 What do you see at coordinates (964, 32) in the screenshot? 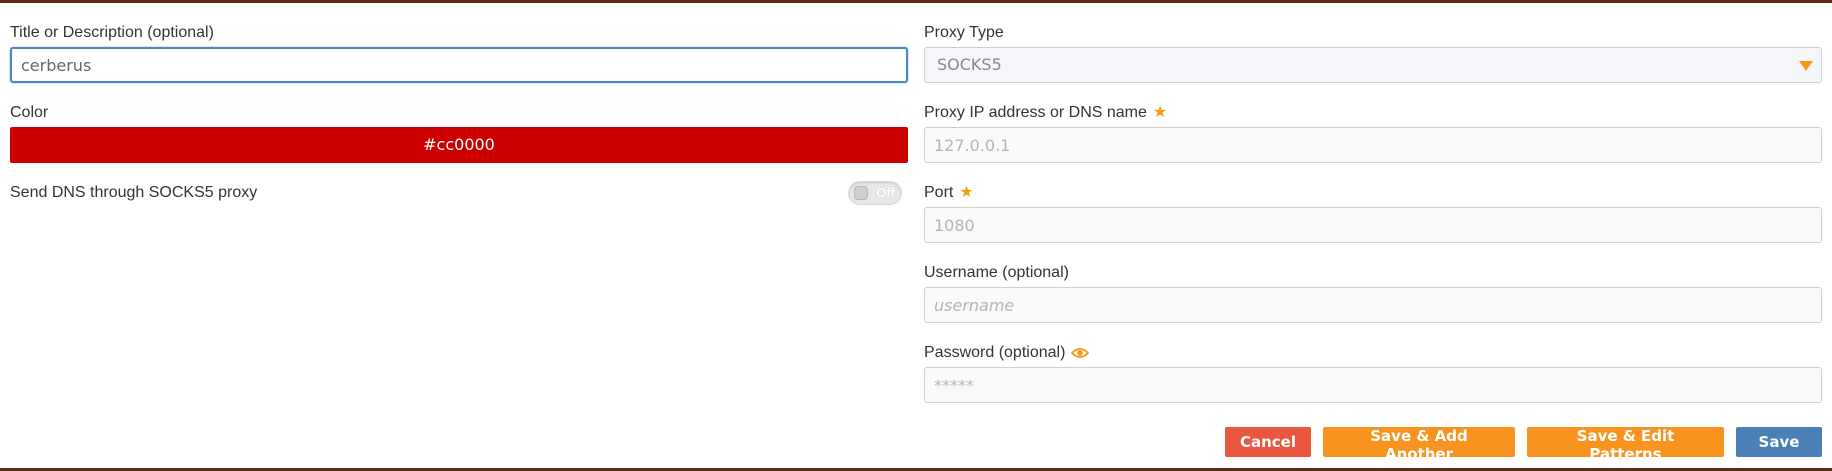
I see `proxy-type-label: Proxy Type` at bounding box center [964, 32].